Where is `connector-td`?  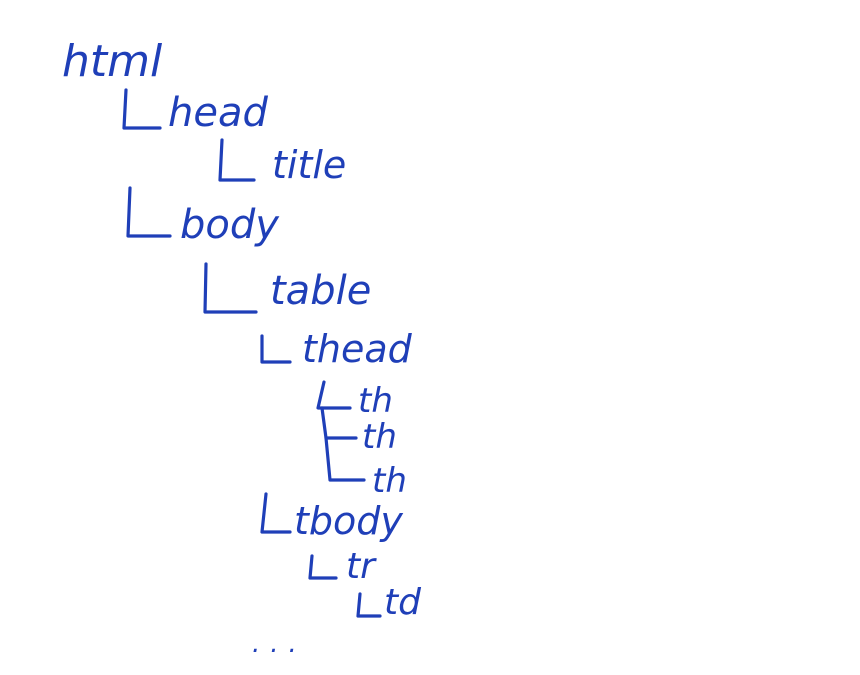
connector-td is located at coordinates (369, 605).